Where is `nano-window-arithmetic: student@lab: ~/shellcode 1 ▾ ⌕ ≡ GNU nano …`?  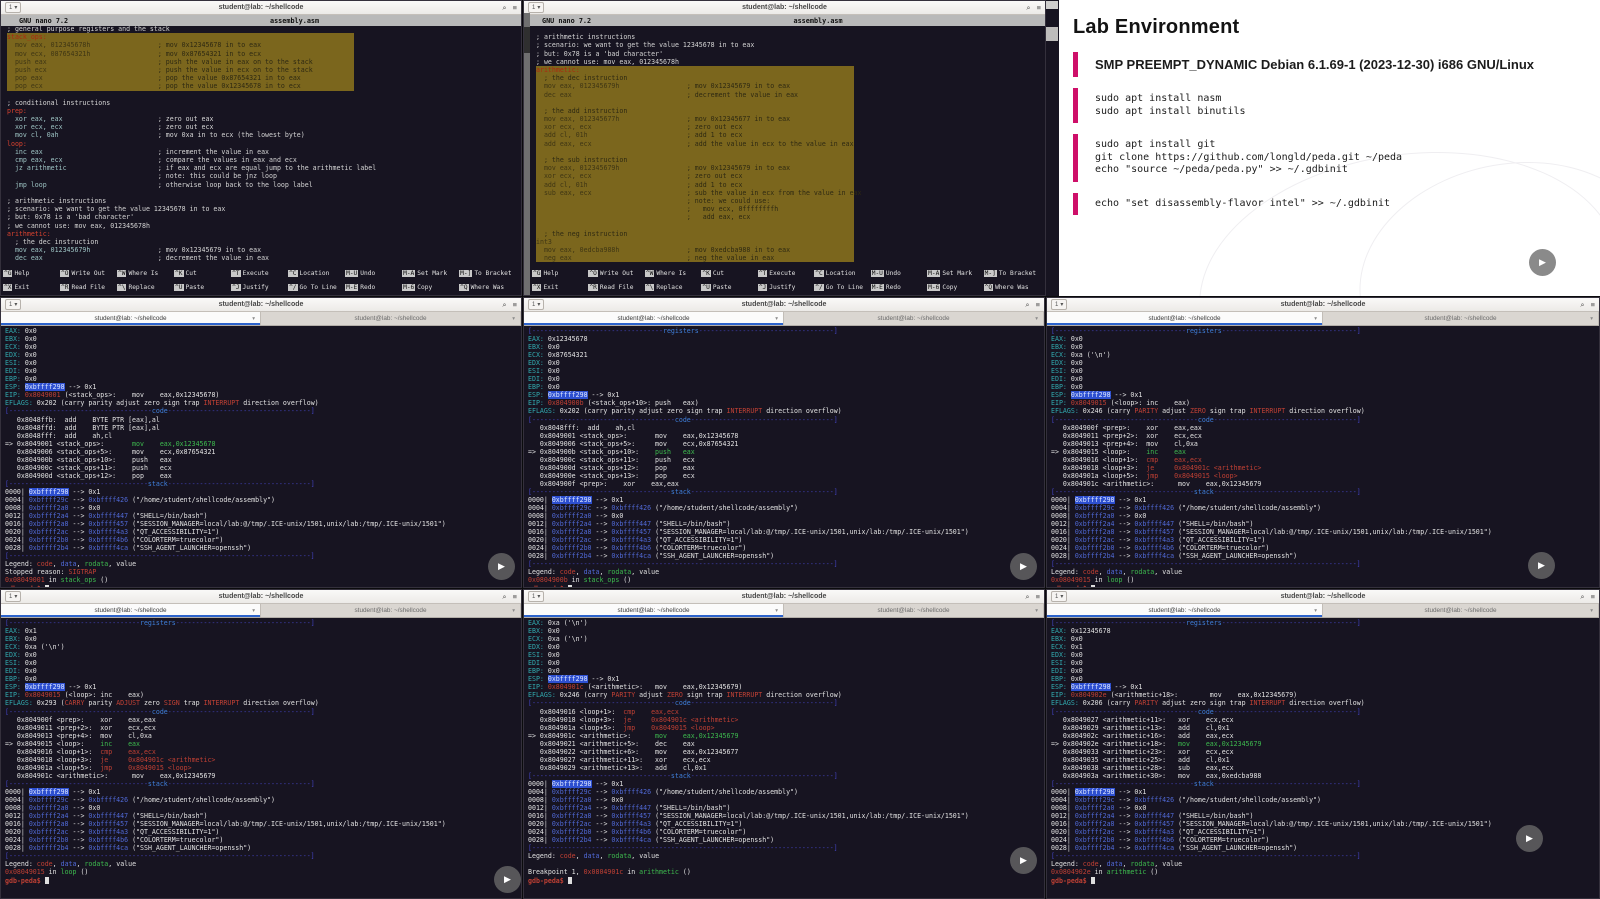
nano-window-arithmetic: student@lab: ~/shellcode 1 ▾ ⌕ ≡ GNU nano … is located at coordinates (784, 148).